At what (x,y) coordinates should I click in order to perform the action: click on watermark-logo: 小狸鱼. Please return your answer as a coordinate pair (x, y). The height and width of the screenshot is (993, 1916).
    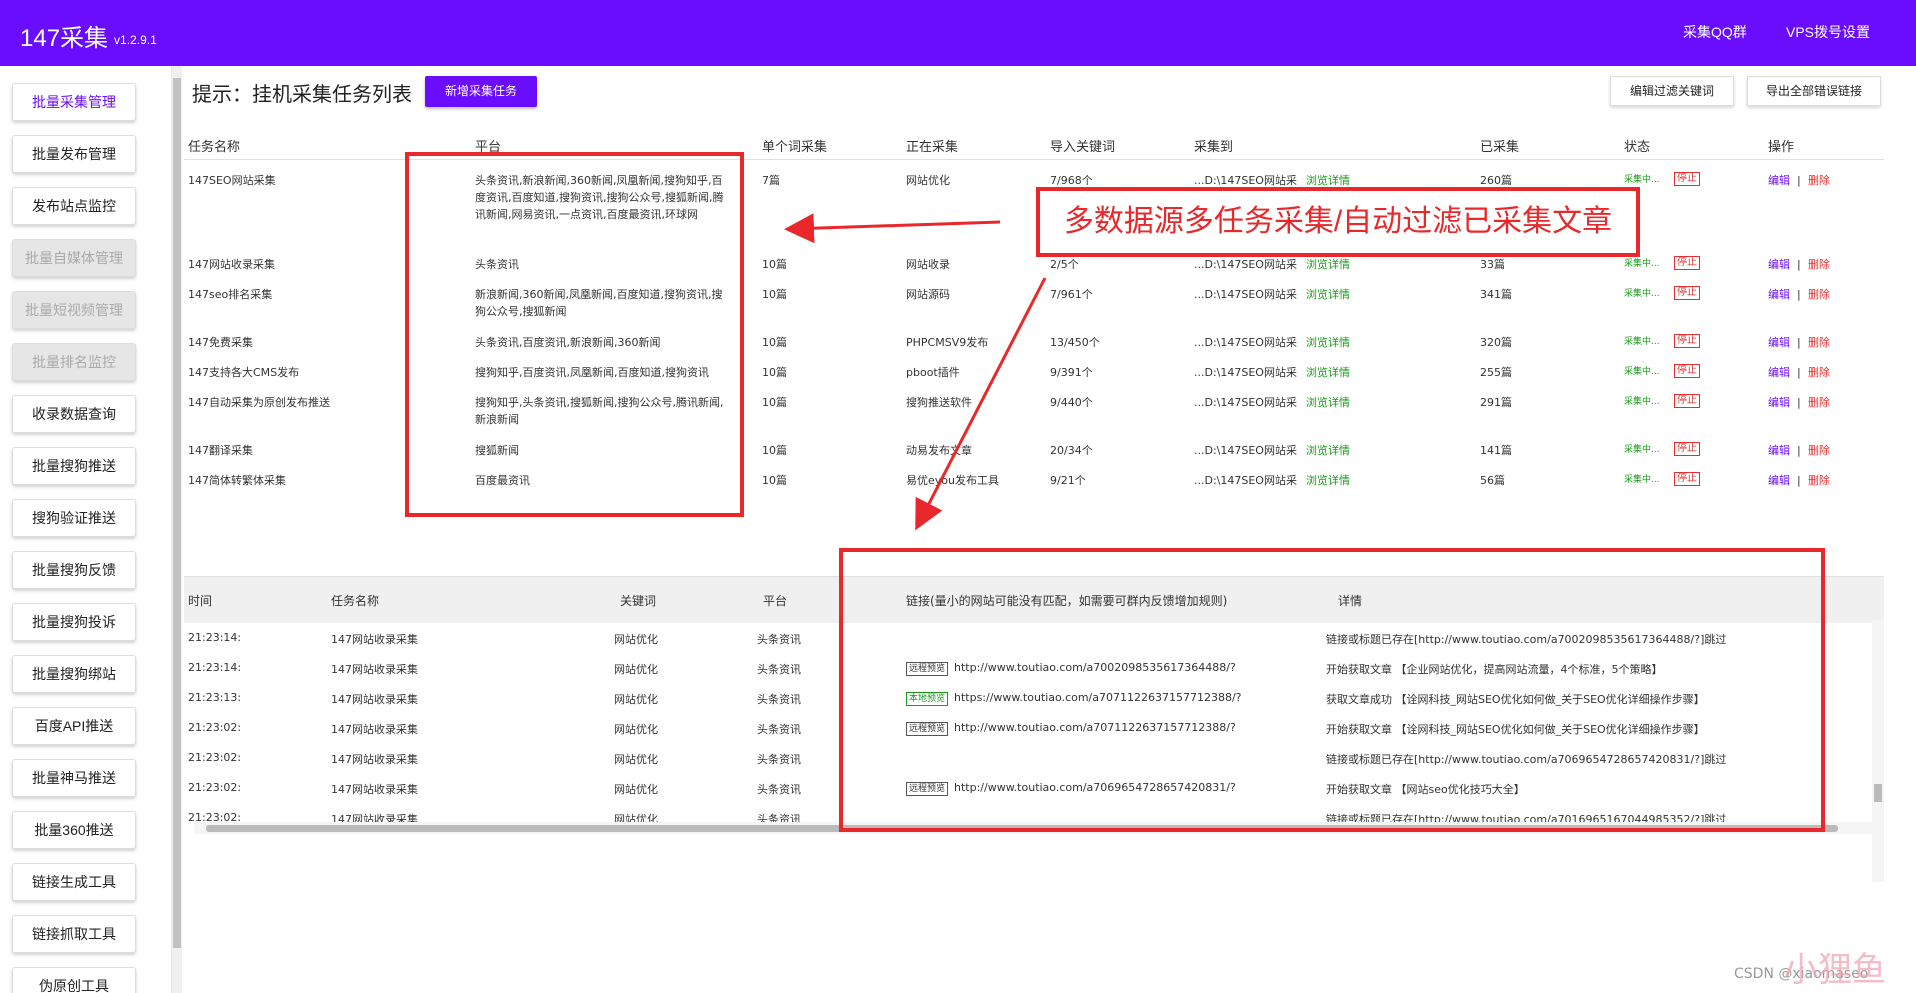
    Looking at the image, I should click on (1835, 970).